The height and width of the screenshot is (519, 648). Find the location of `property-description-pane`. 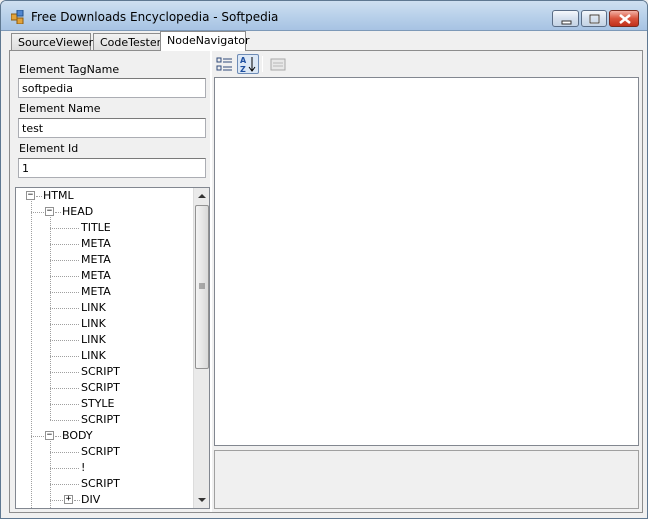

property-description-pane is located at coordinates (426, 479).